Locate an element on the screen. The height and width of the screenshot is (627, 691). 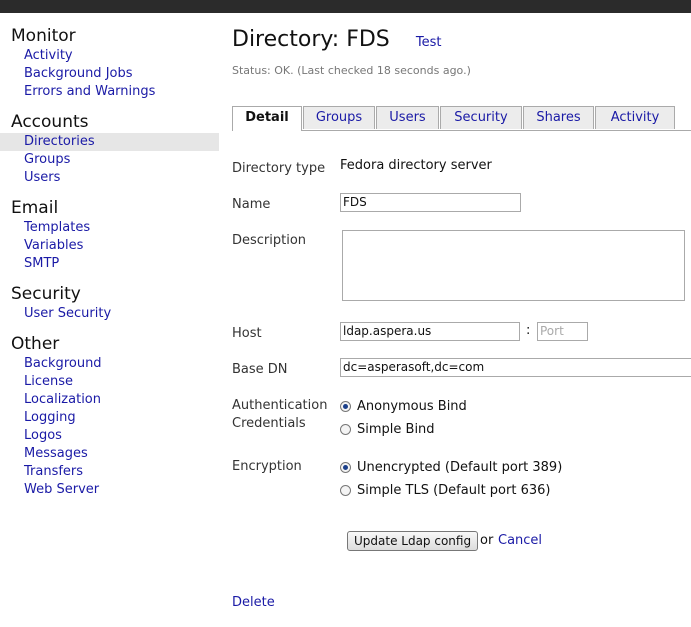
name-input: FDS is located at coordinates (430, 202).